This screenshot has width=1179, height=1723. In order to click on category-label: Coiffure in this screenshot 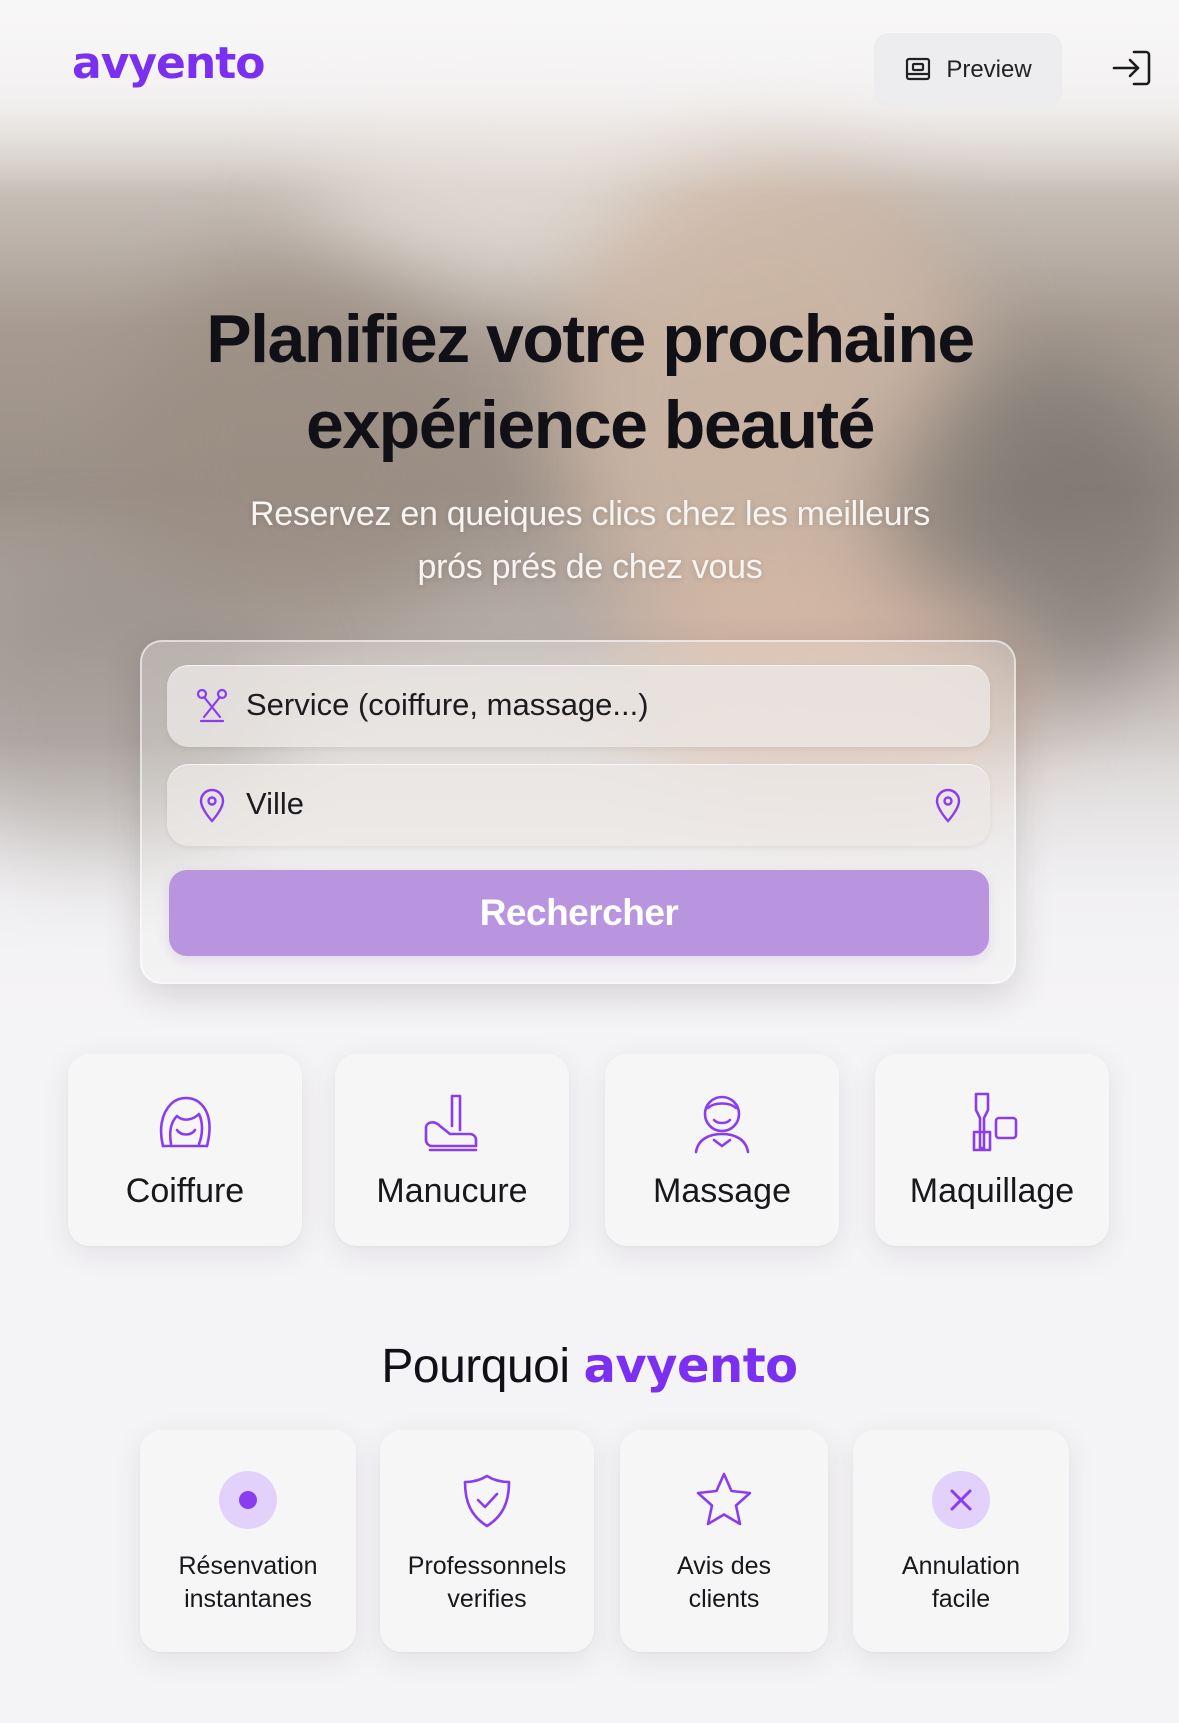, I will do `click(185, 1191)`.